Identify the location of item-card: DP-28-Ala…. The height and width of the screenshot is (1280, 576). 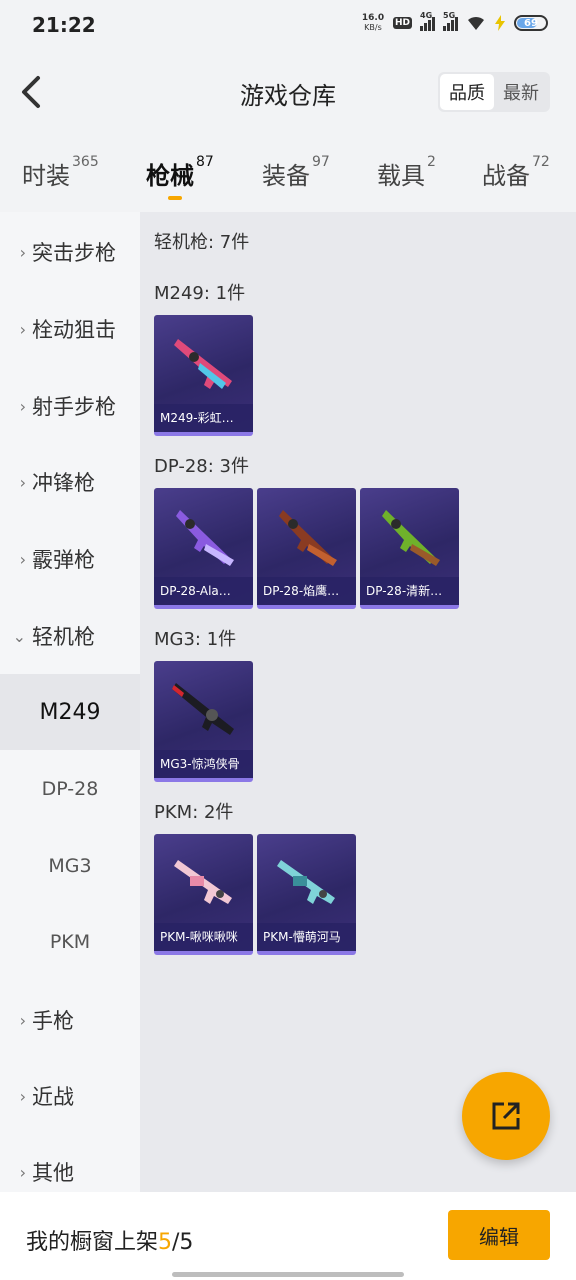
(203, 548).